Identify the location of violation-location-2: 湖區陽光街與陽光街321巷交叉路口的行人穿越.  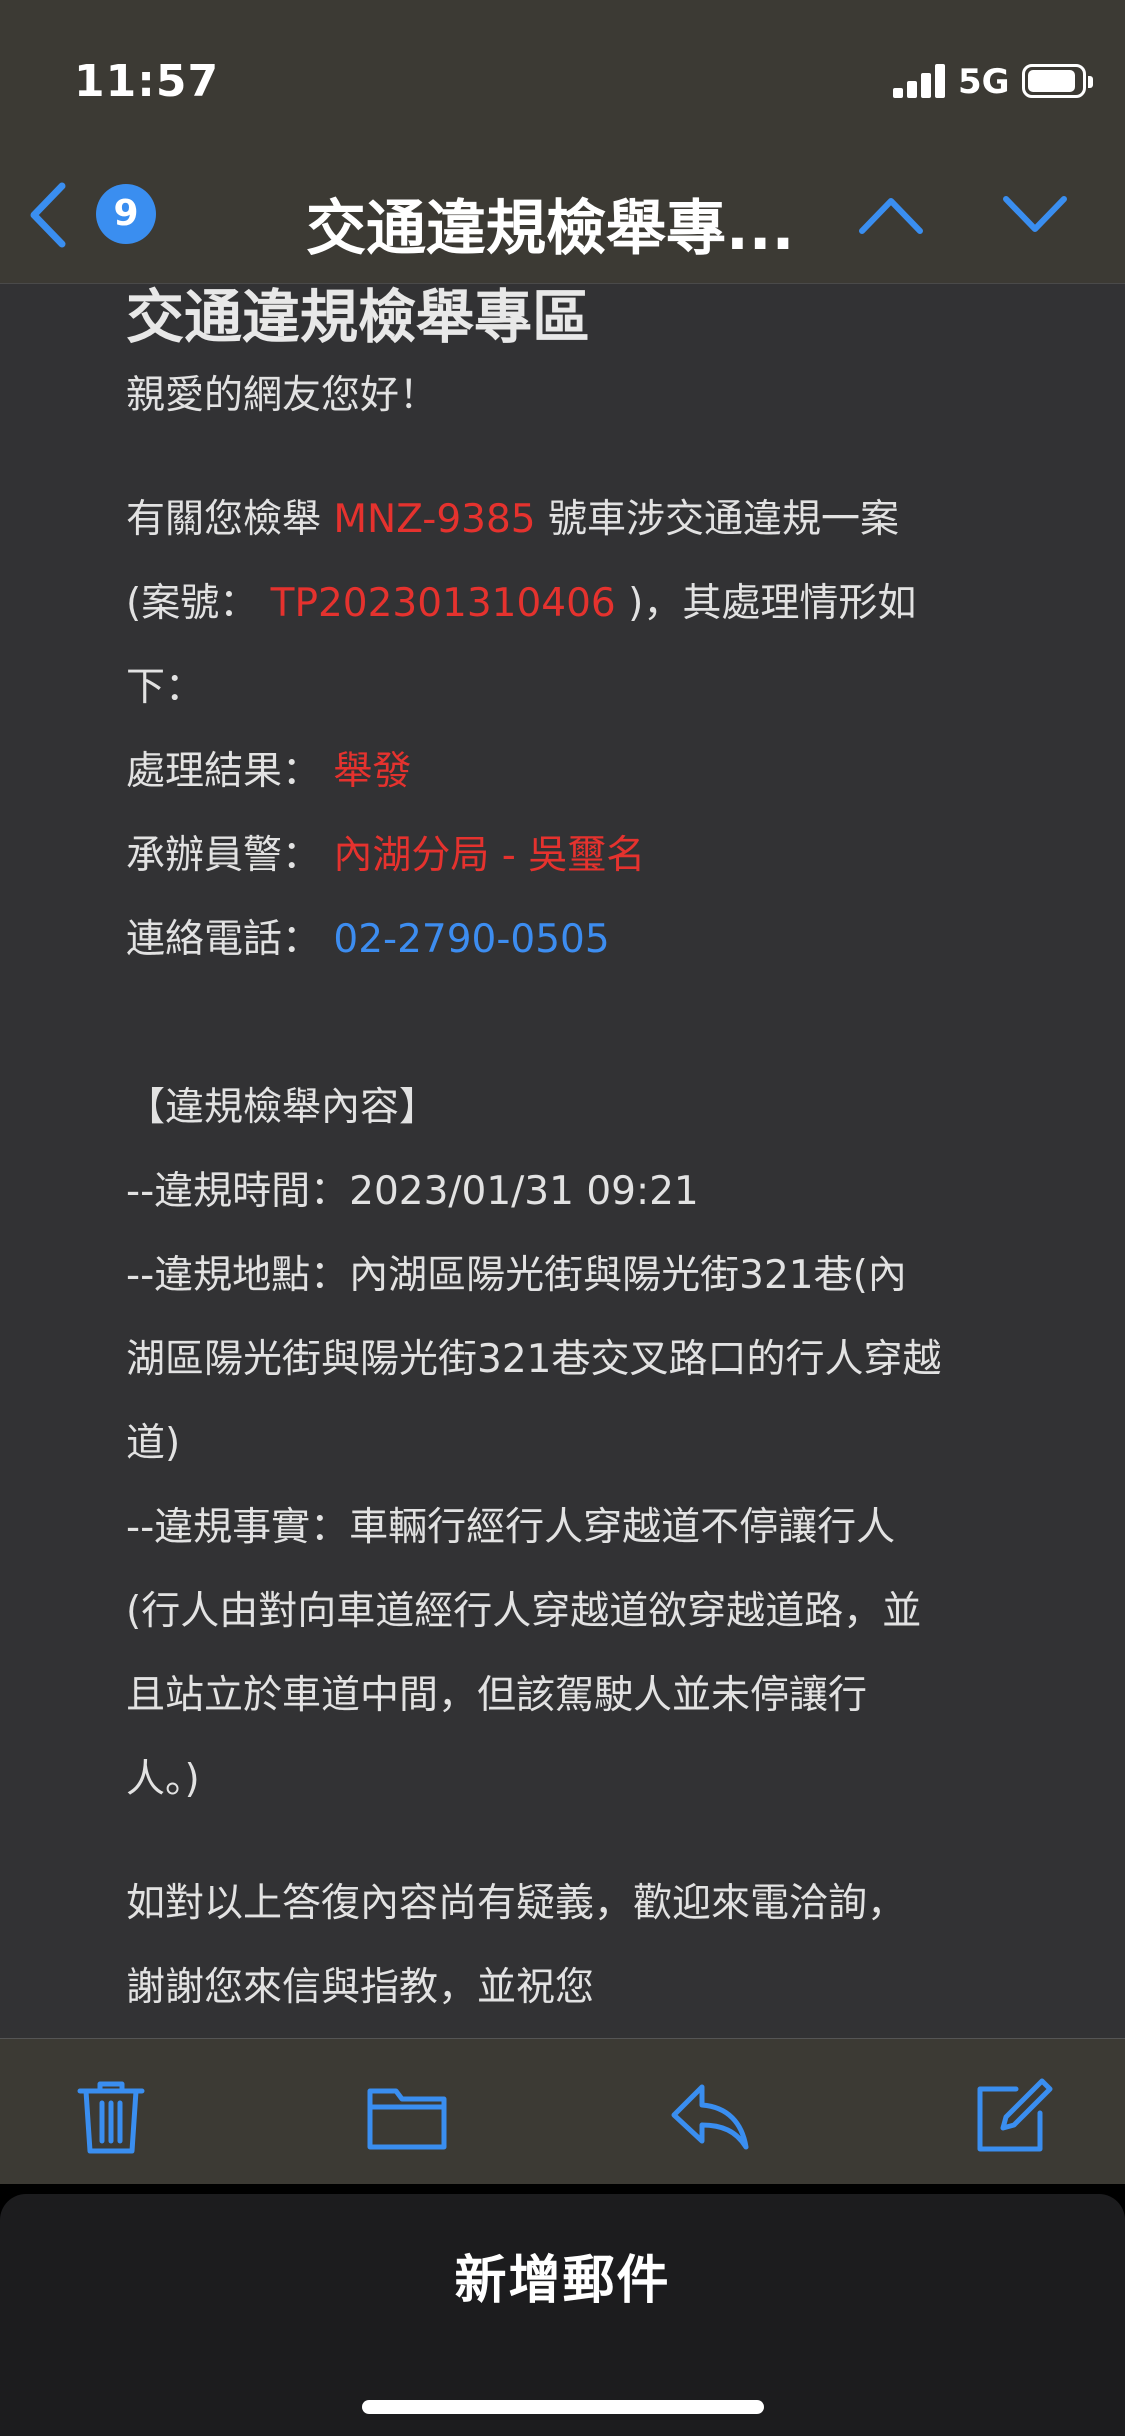
(534, 1359).